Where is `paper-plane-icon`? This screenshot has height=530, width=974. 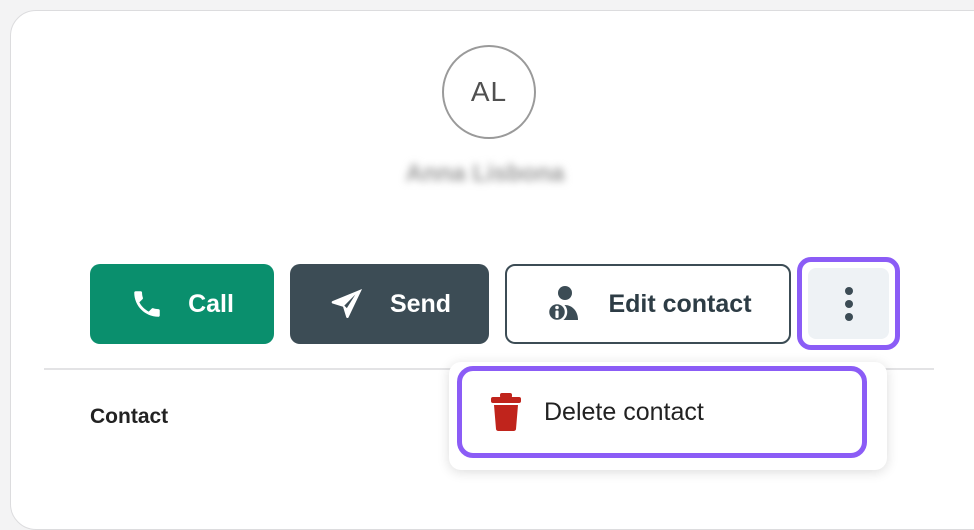
paper-plane-icon is located at coordinates (347, 304).